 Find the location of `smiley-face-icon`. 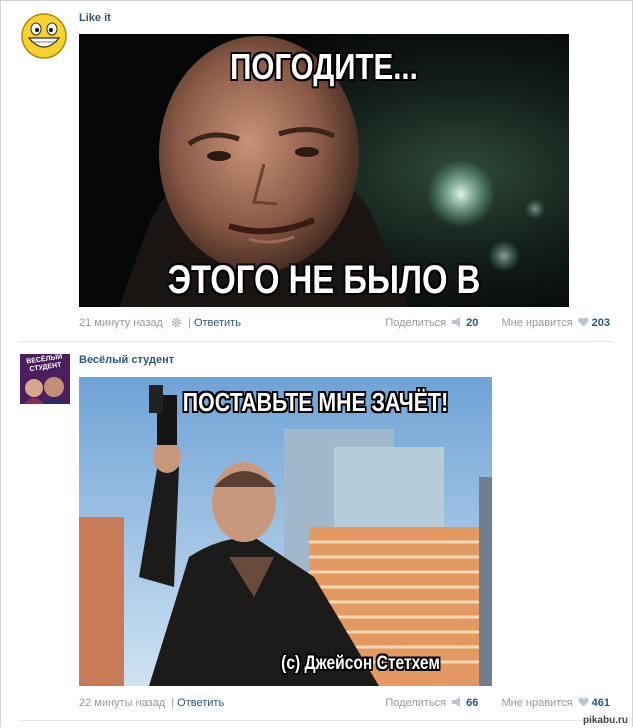

smiley-face-icon is located at coordinates (44, 36).